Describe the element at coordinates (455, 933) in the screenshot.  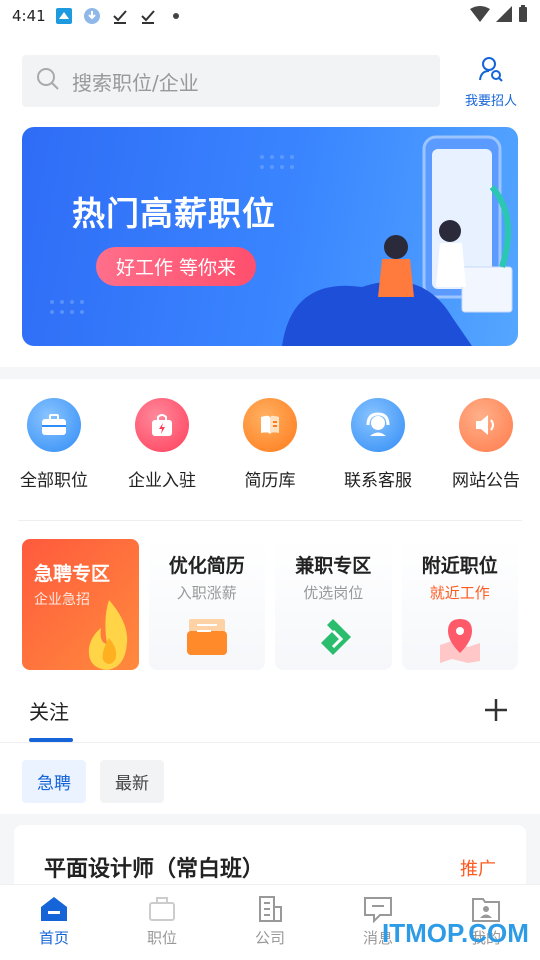
I see `watermark: ITMOP.COM` at that location.